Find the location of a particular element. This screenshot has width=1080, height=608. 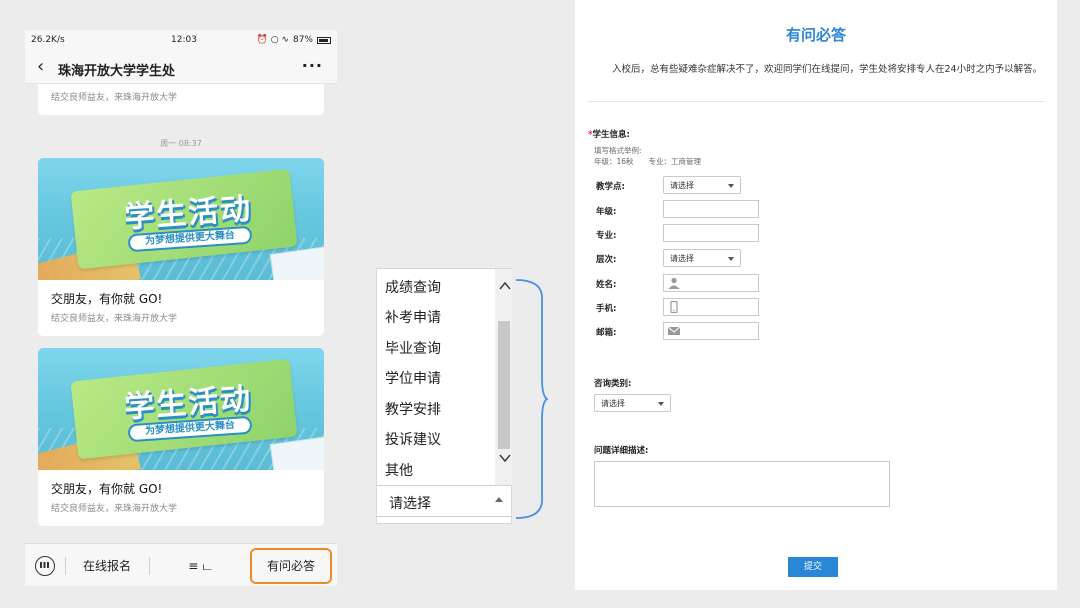

student-info-label: *学生信息: is located at coordinates (609, 135).